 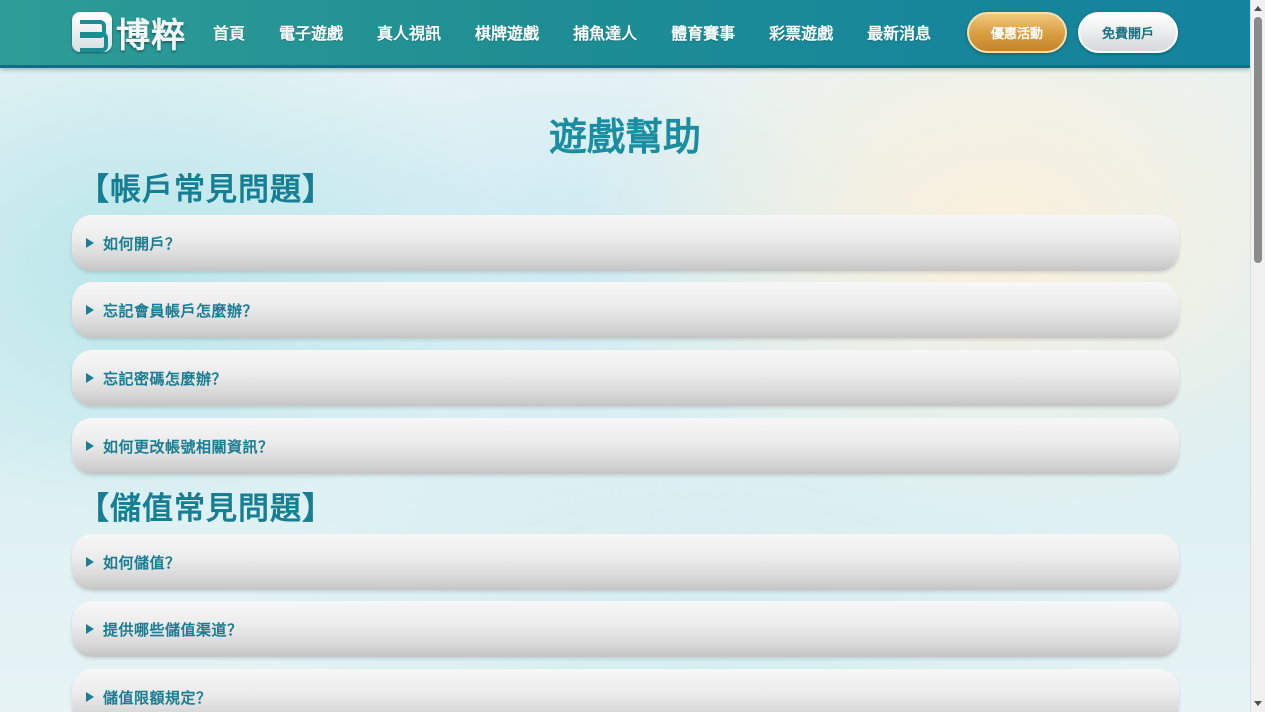 I want to click on site-logo: 博粹, so click(x=129, y=33).